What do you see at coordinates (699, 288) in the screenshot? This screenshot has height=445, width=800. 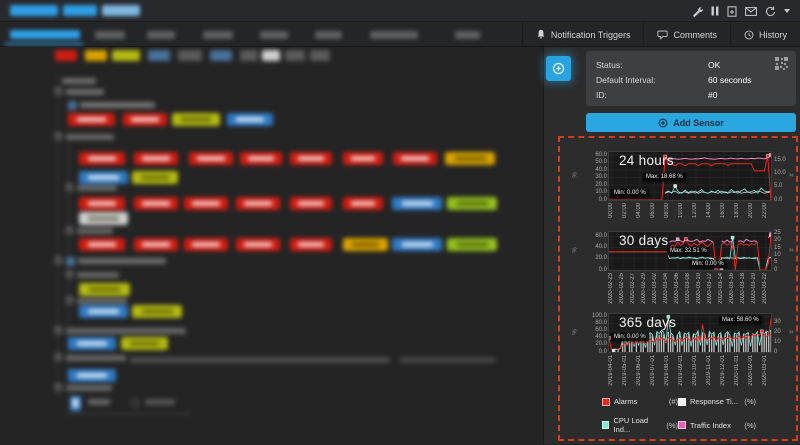 I see `x-axis-label: 2020-03-10` at bounding box center [699, 288].